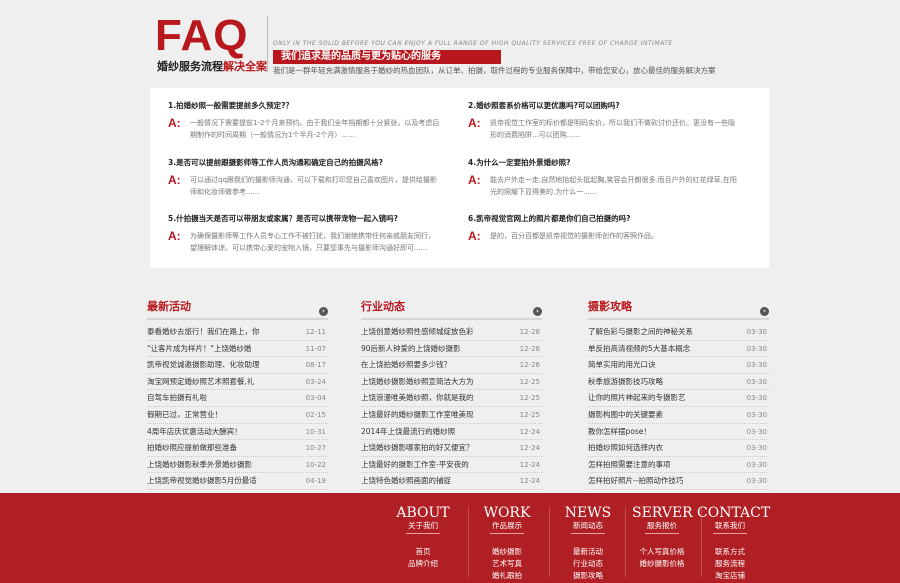  What do you see at coordinates (435, 349) in the screenshot?
I see `list-item-title: 90后新人钟爱的上饶婚纱摄影` at bounding box center [435, 349].